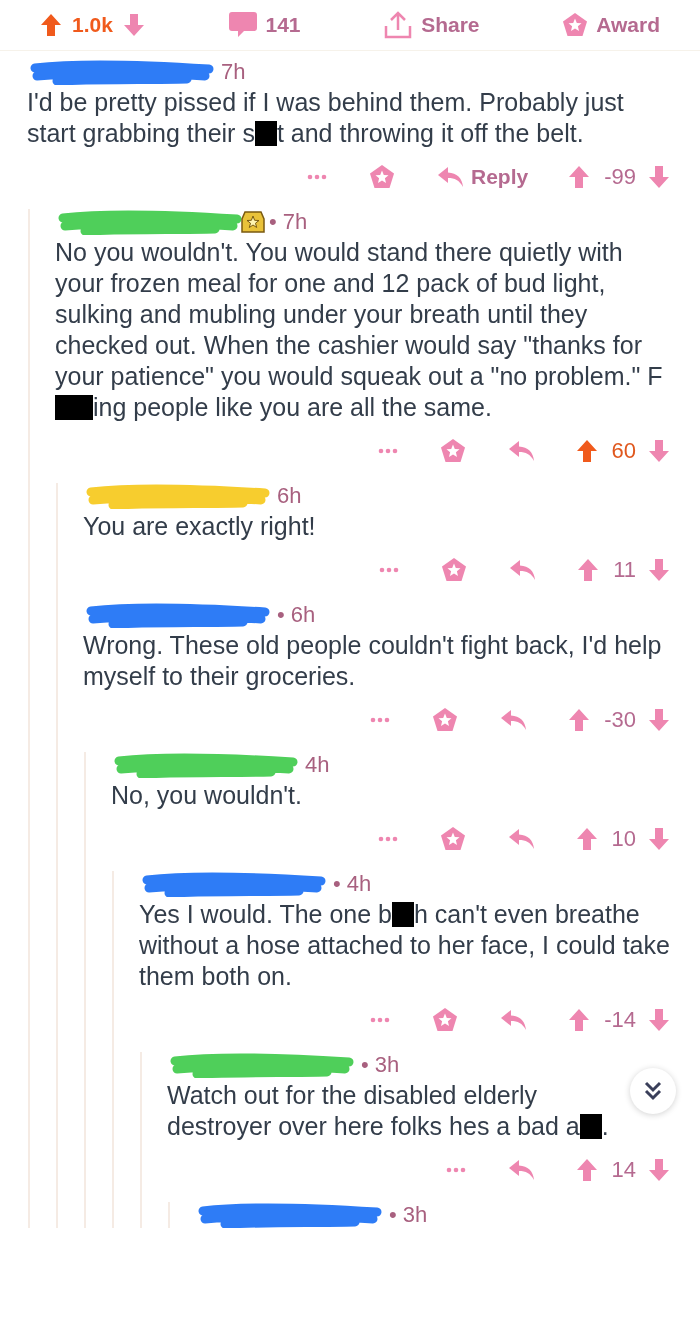 The image size is (700, 1331). Describe the element at coordinates (359, 330) in the screenshot. I see `comment-text: No you wouldn't. You would stand there quietly with your frozen meal for one and 12 pack of bud light, sulking and mubling under your breath until they checked out. When the cashier would say "thanks for your patience" you would squeak out a "no problem." F ing people like you are all the same.` at that location.